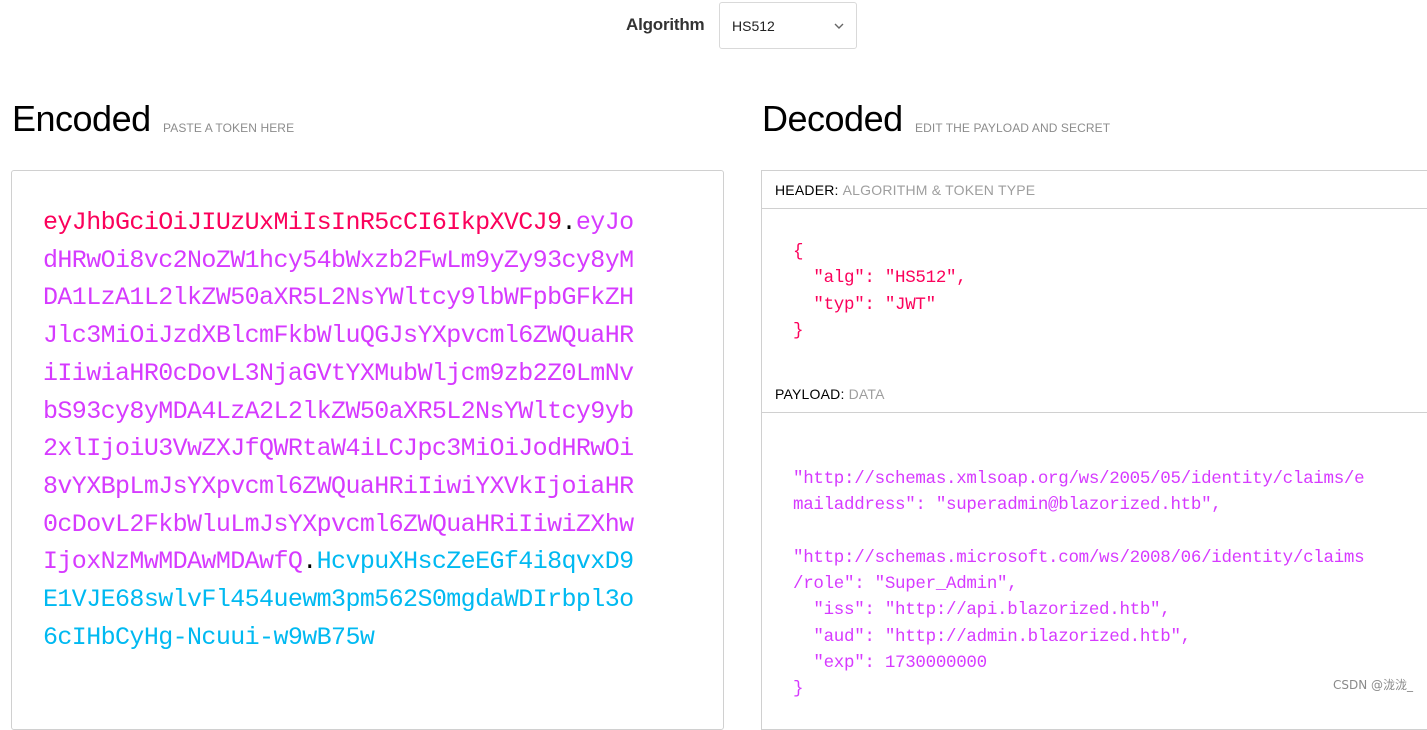  I want to click on header-json-editor: { "alg": "HS512", "typ": "JWT" }, so click(880, 291).